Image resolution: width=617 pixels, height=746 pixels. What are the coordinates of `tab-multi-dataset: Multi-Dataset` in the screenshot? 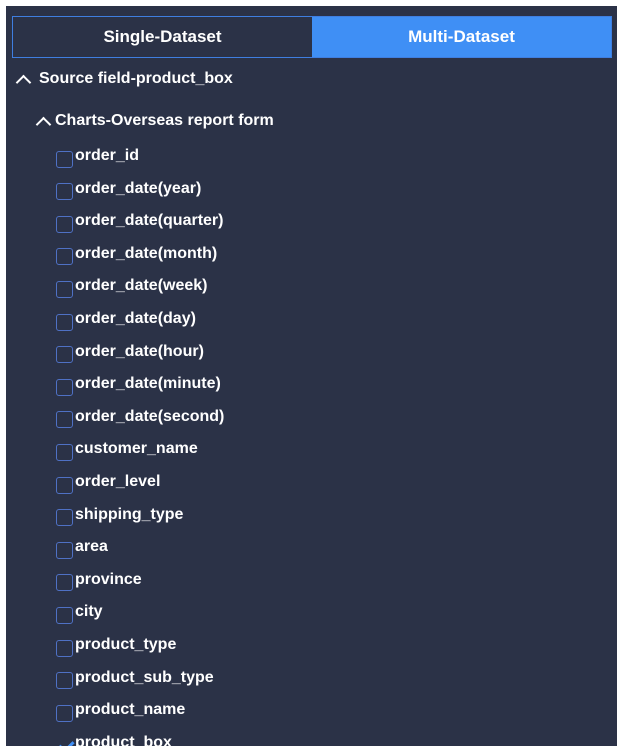 It's located at (461, 37).